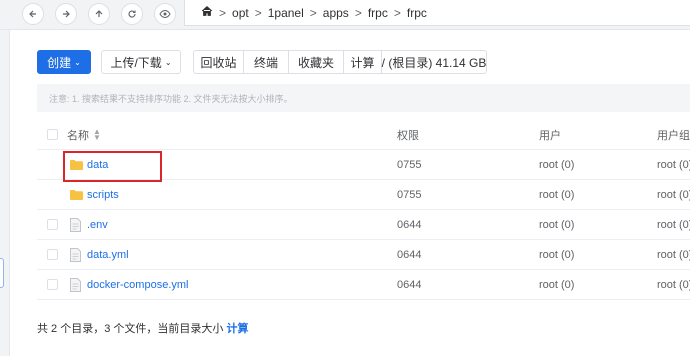  Describe the element at coordinates (286, 13) in the screenshot. I see `breadcrumb-segment-1panel: 1panel` at that location.